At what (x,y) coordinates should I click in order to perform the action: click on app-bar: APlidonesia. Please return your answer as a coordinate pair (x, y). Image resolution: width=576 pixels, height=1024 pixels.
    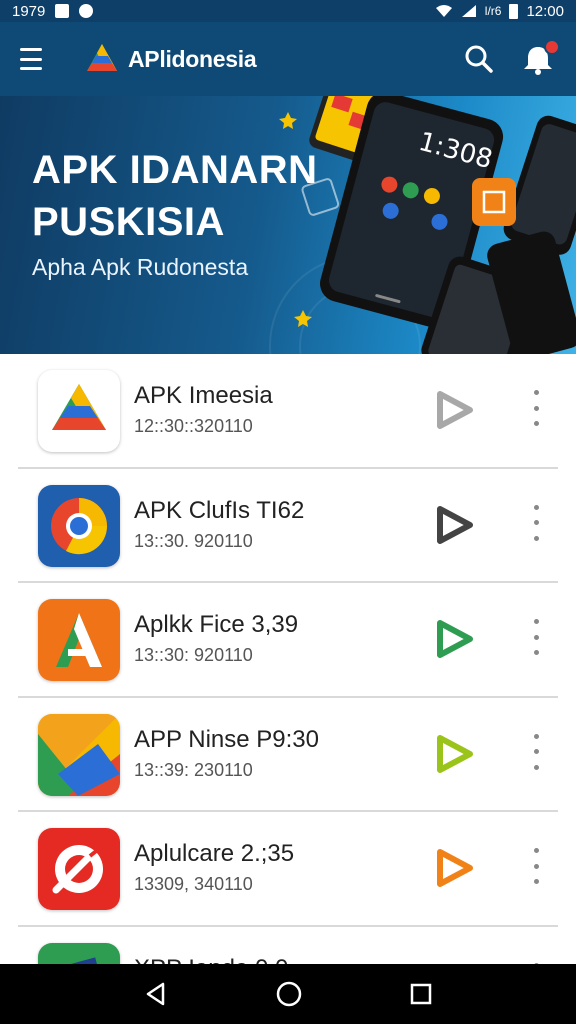
    Looking at the image, I should click on (288, 59).